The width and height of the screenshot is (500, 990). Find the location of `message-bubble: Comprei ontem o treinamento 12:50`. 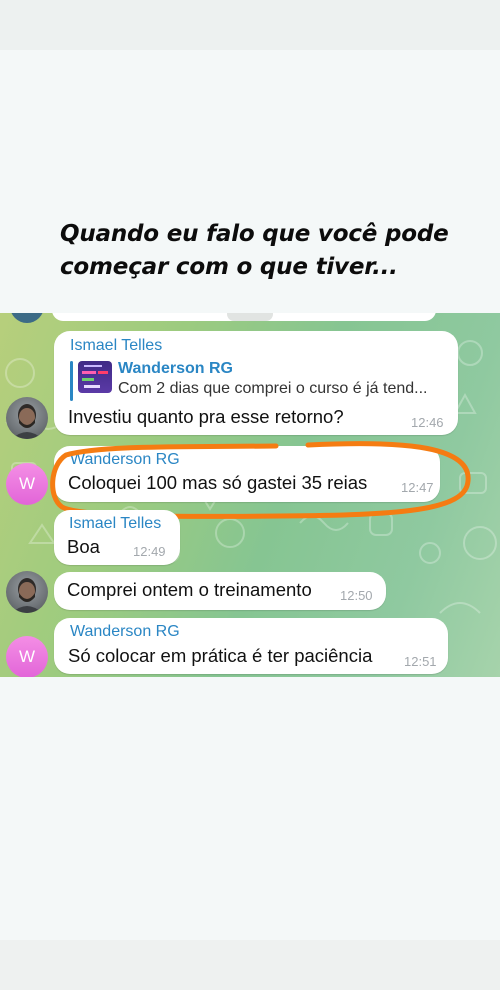

message-bubble: Comprei ontem o treinamento 12:50 is located at coordinates (220, 591).